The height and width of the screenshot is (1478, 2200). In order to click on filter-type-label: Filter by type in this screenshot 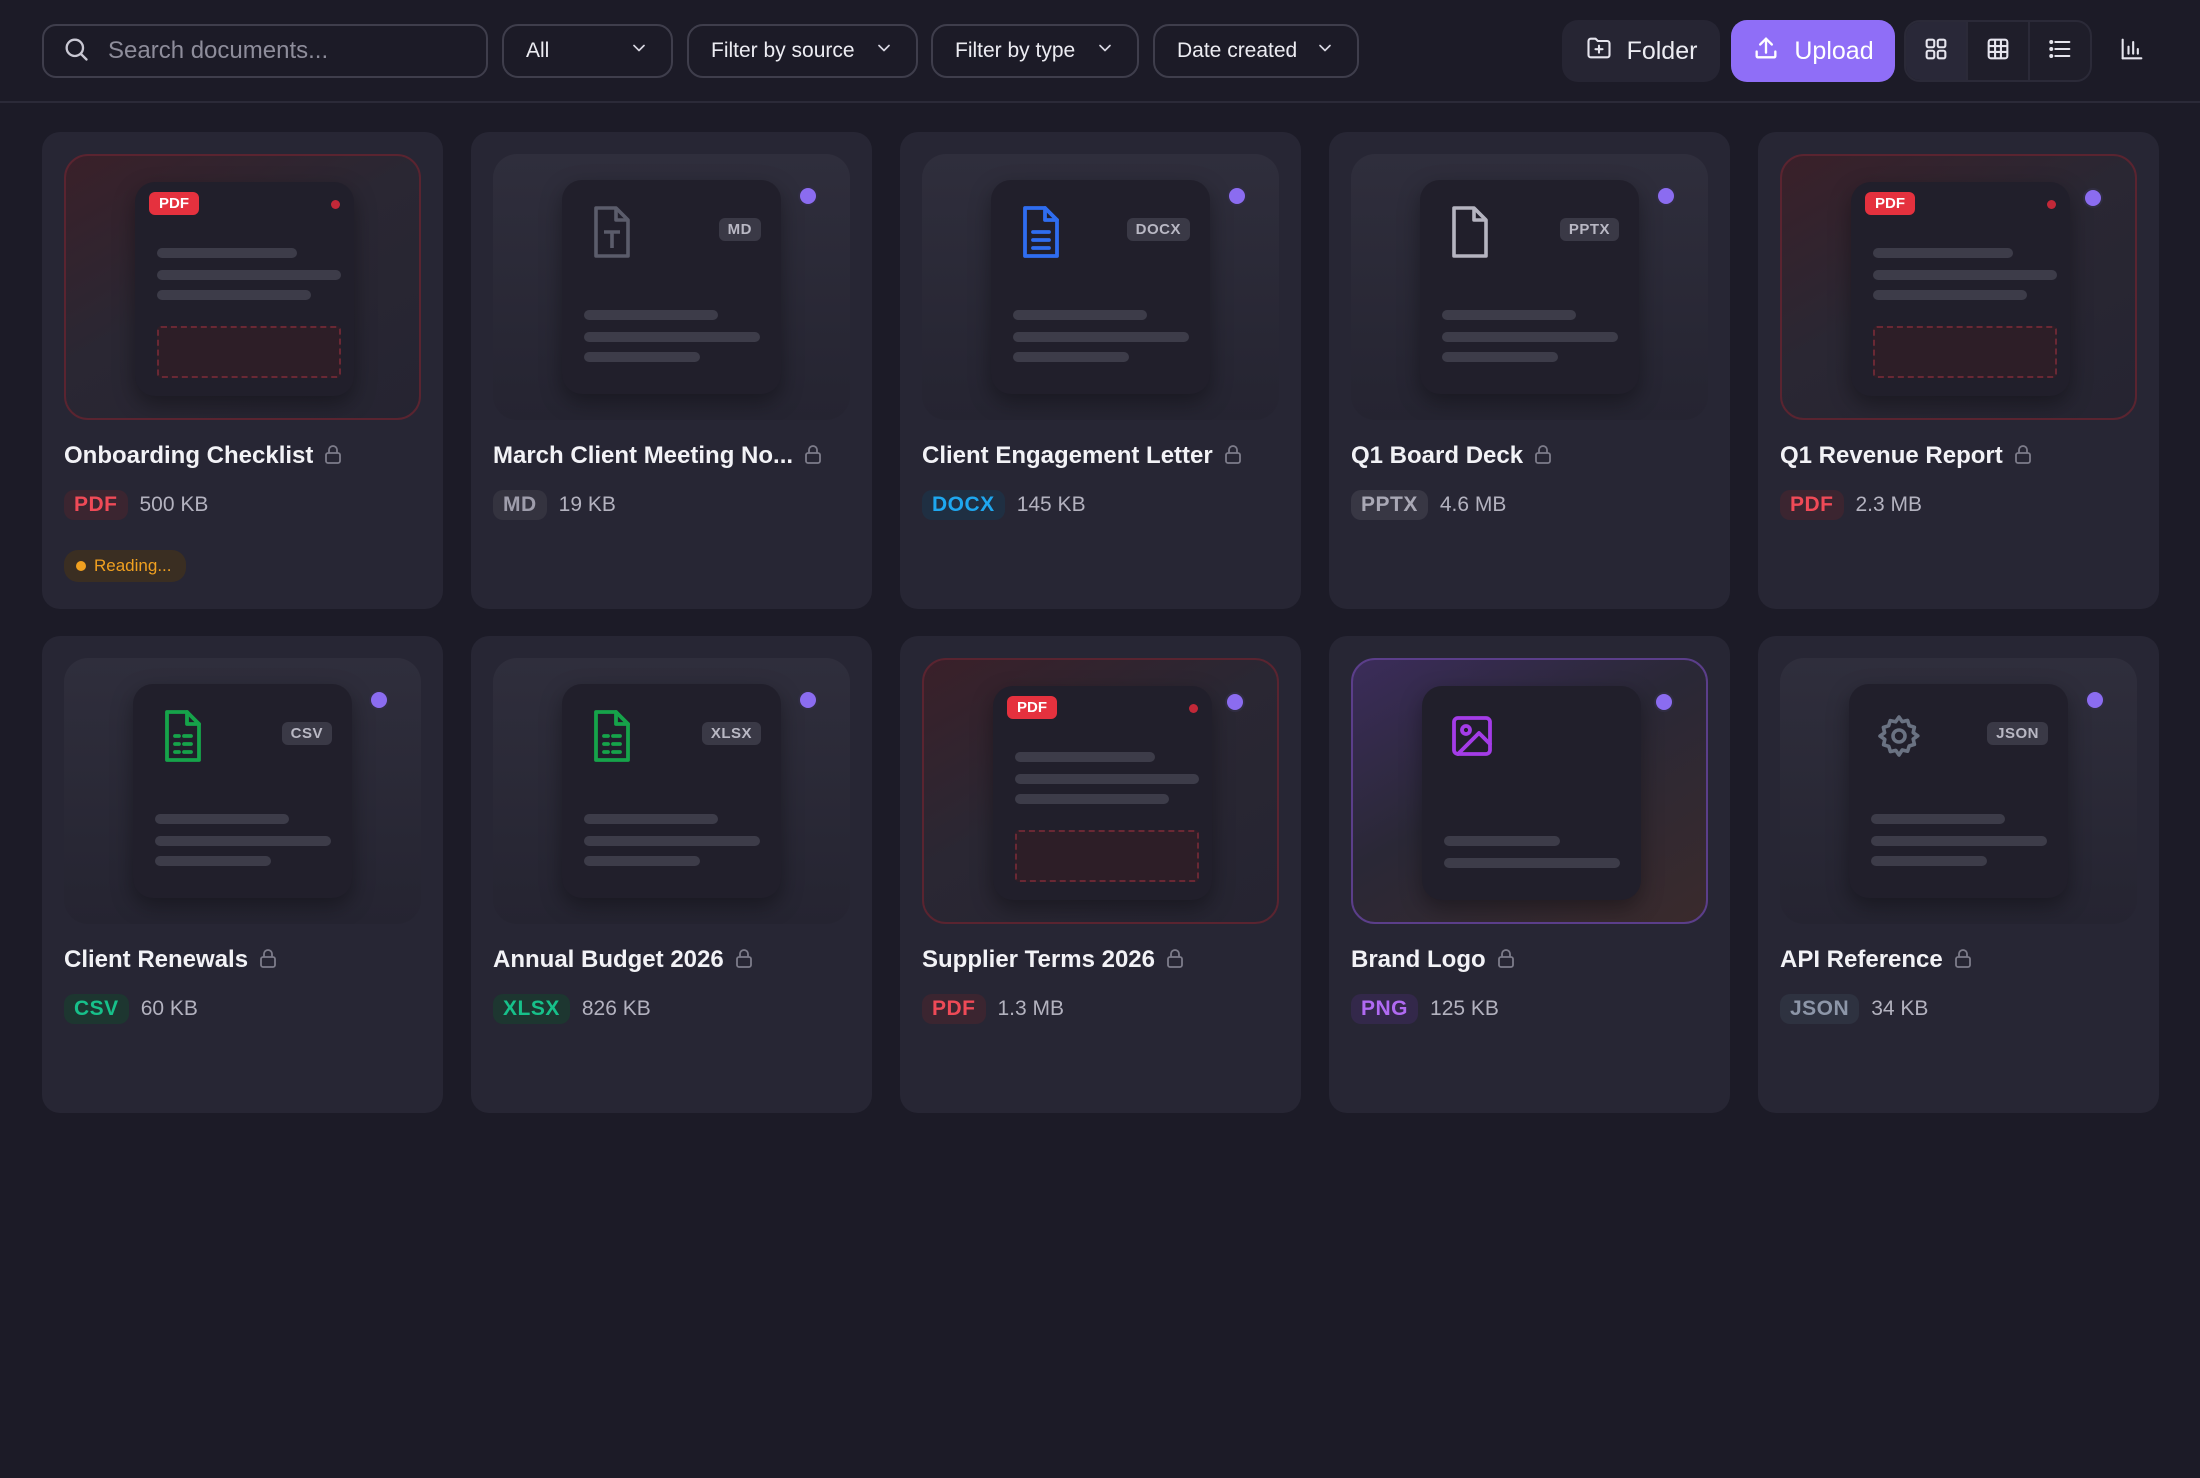, I will do `click(1015, 50)`.